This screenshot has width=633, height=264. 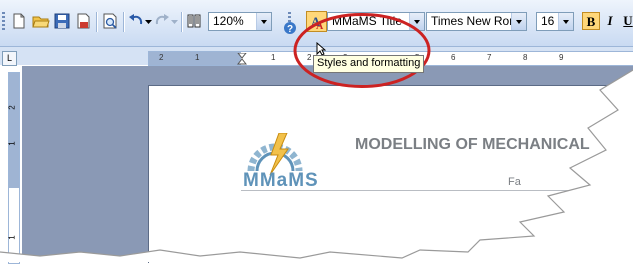 What do you see at coordinates (369, 64) in the screenshot?
I see `tooltip: Styles and formatting` at bounding box center [369, 64].